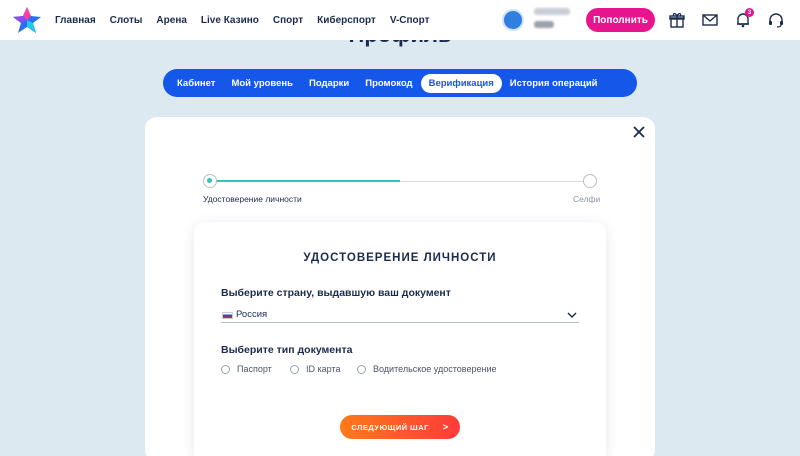 The height and width of the screenshot is (456, 800). What do you see at coordinates (776, 20) in the screenshot?
I see `support-headset-icon` at bounding box center [776, 20].